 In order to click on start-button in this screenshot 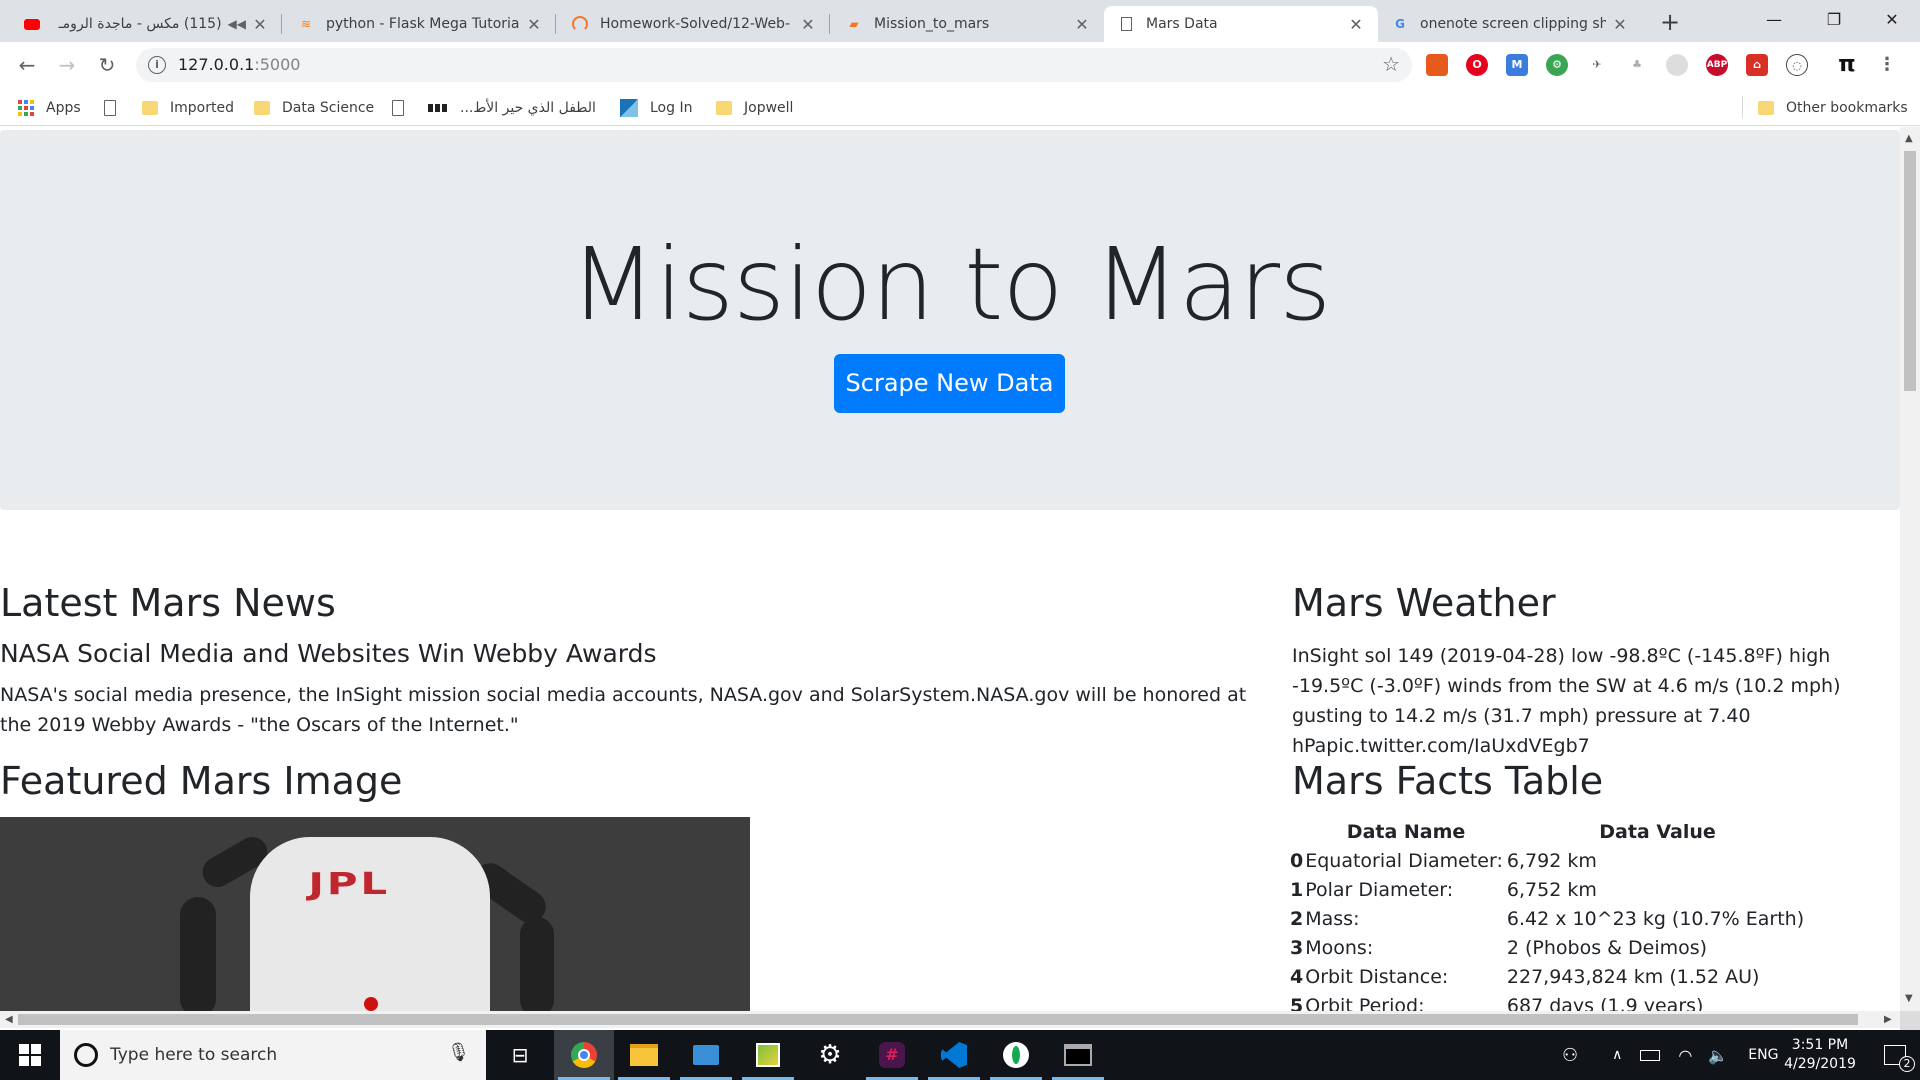, I will do `click(30, 1055)`.